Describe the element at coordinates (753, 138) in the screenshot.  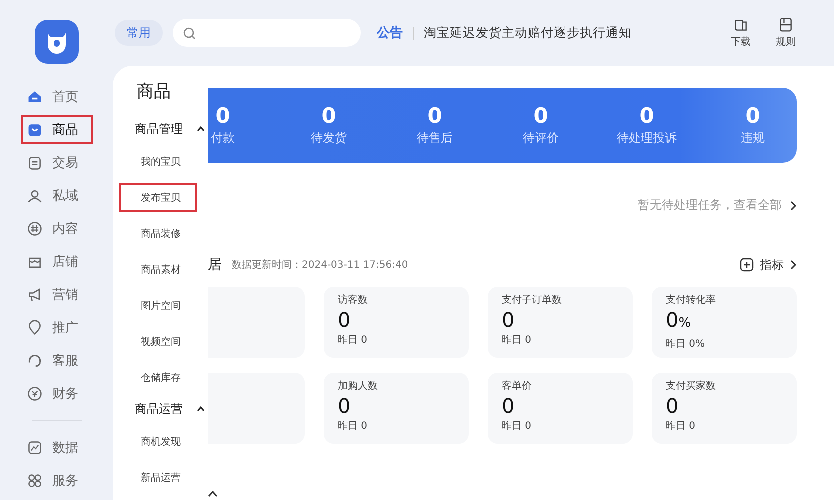
I see `stat-label: 违规` at that location.